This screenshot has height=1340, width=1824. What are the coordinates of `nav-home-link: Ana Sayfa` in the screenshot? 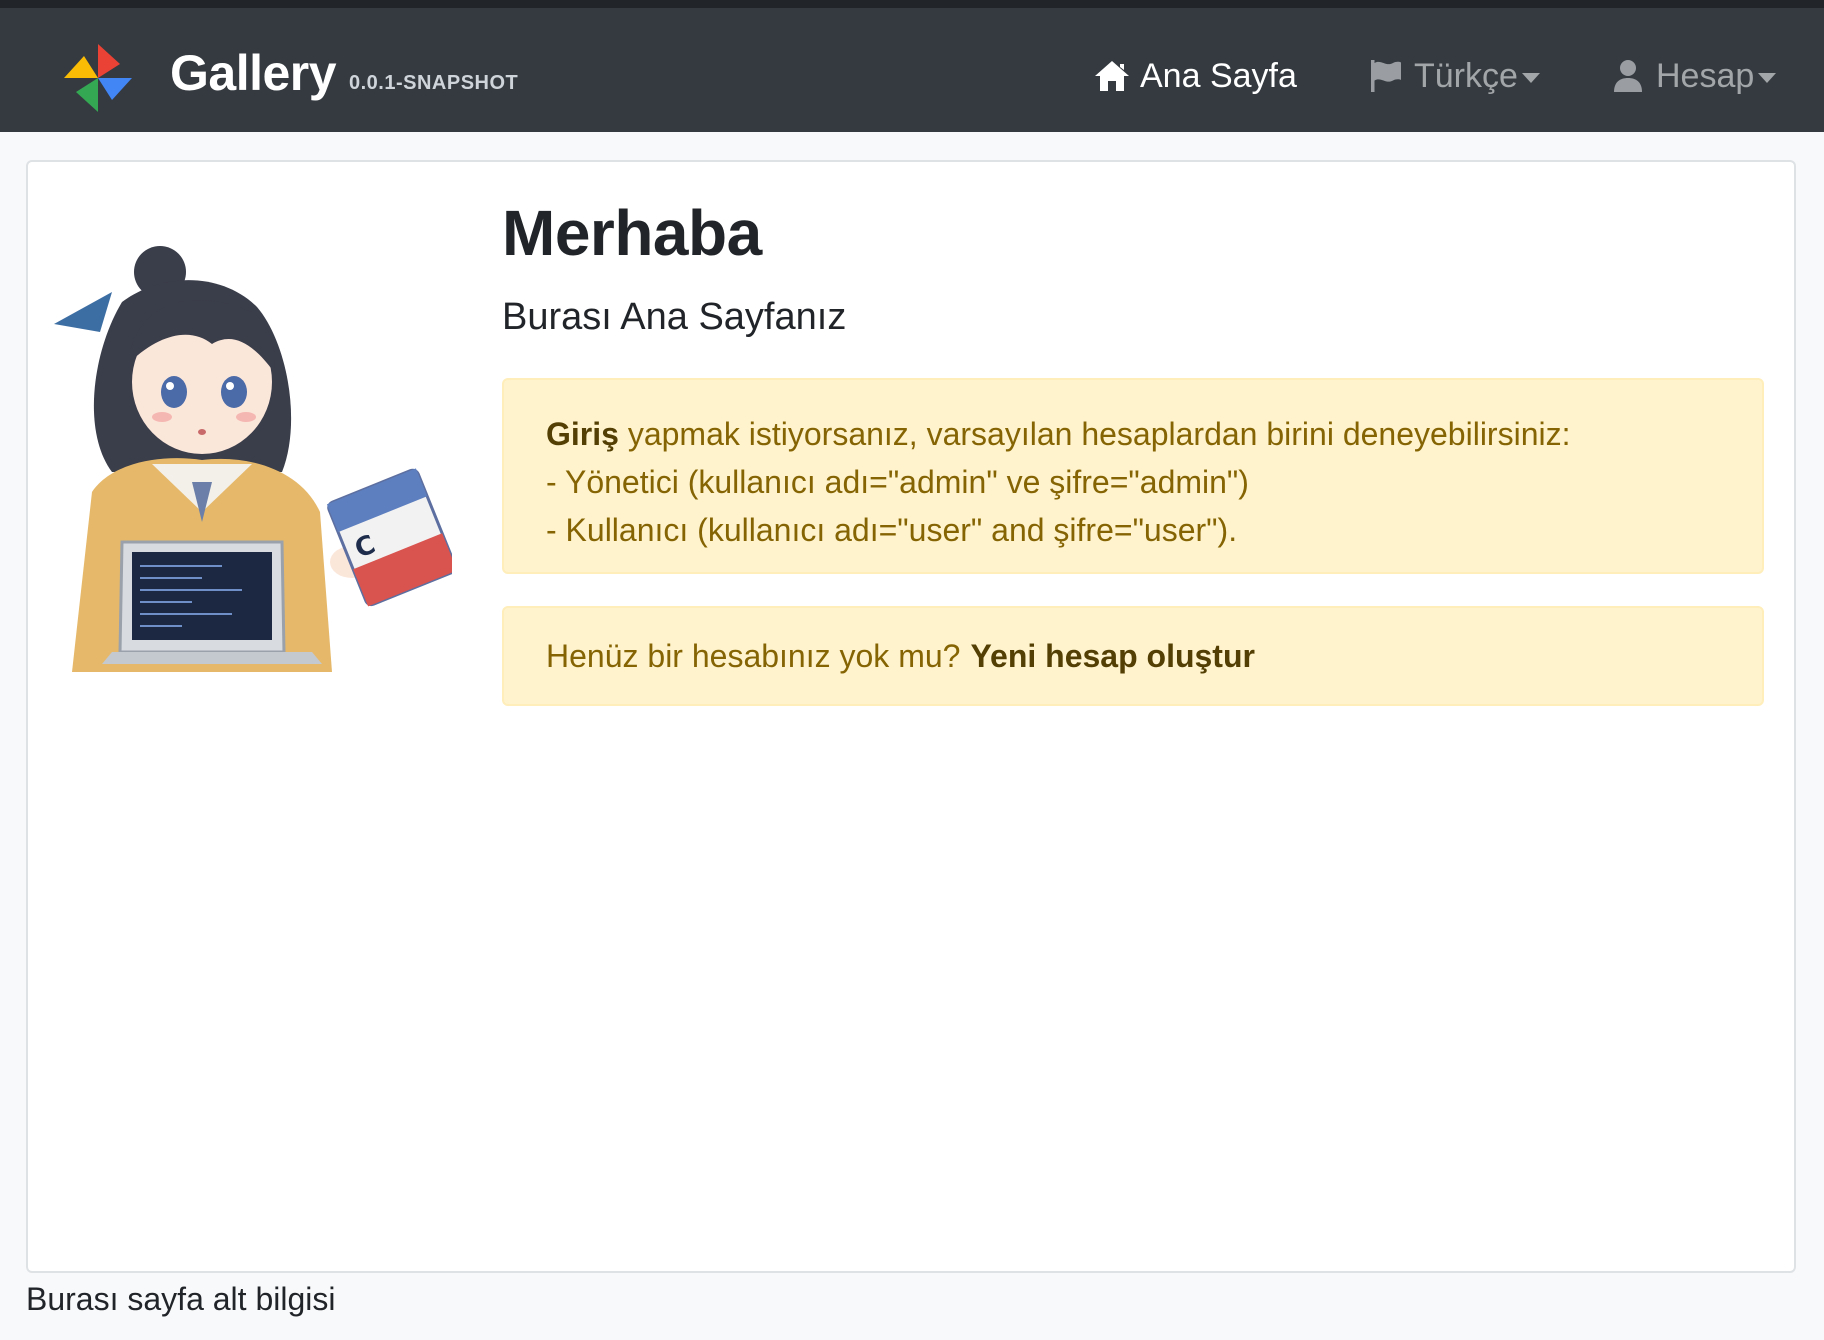 It's located at (1194, 76).